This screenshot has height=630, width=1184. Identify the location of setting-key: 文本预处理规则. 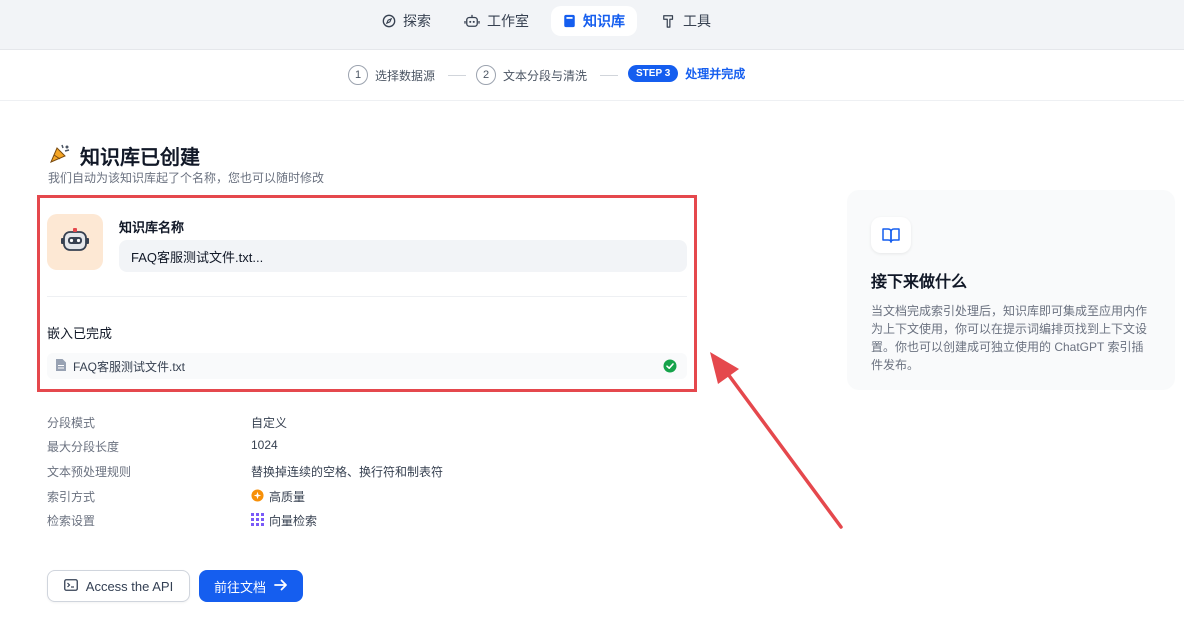
(89, 472).